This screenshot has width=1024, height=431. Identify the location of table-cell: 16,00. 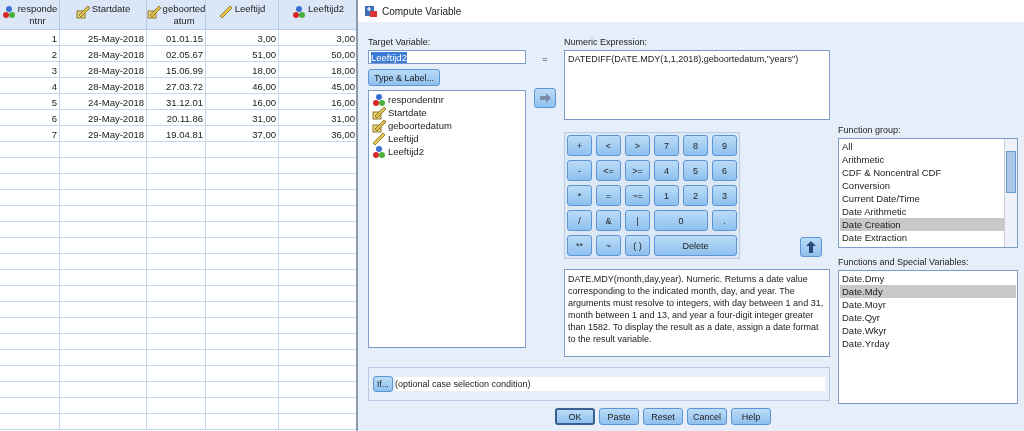
(242, 102).